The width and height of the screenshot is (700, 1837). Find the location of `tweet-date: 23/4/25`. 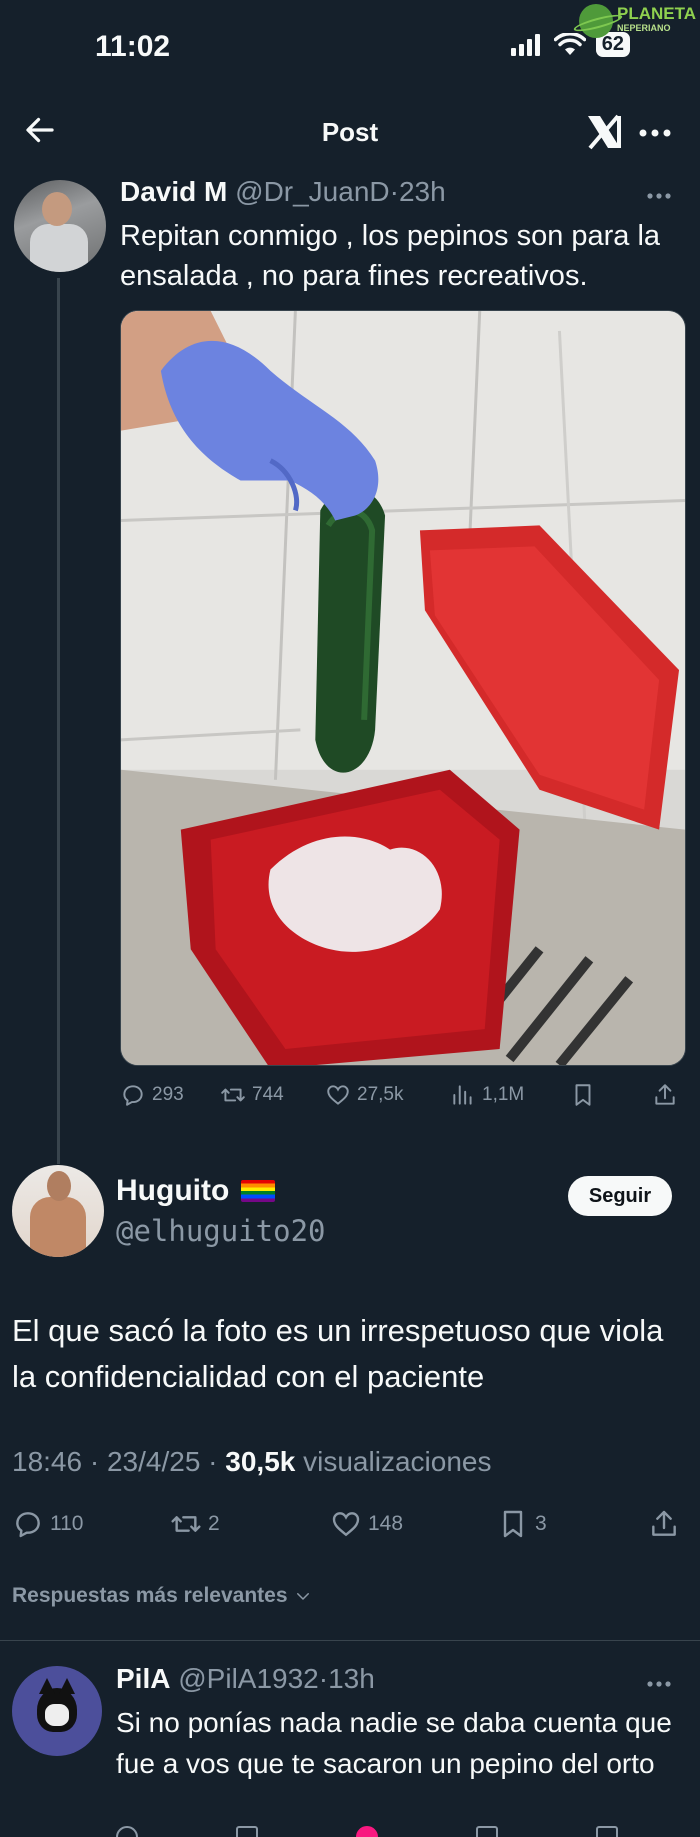

tweet-date: 23/4/25 is located at coordinates (153, 1461).